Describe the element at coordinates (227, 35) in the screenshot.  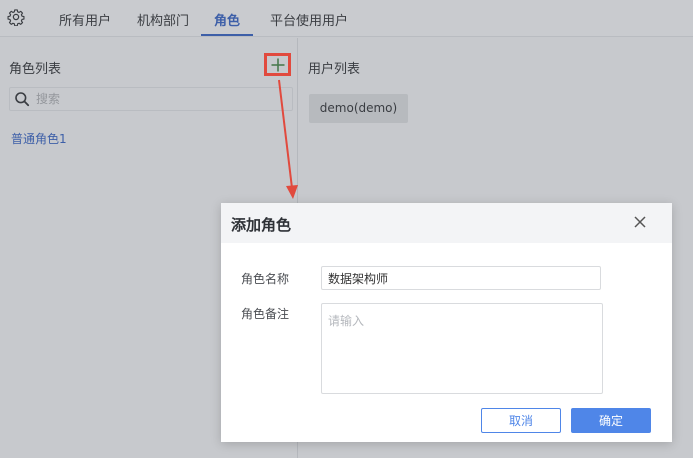
I see `active-tab-indicator` at that location.